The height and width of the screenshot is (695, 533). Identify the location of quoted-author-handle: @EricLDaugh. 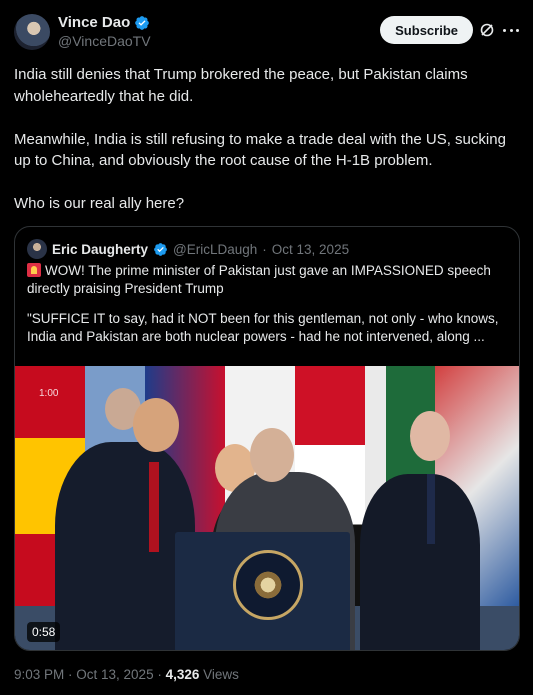
(215, 249).